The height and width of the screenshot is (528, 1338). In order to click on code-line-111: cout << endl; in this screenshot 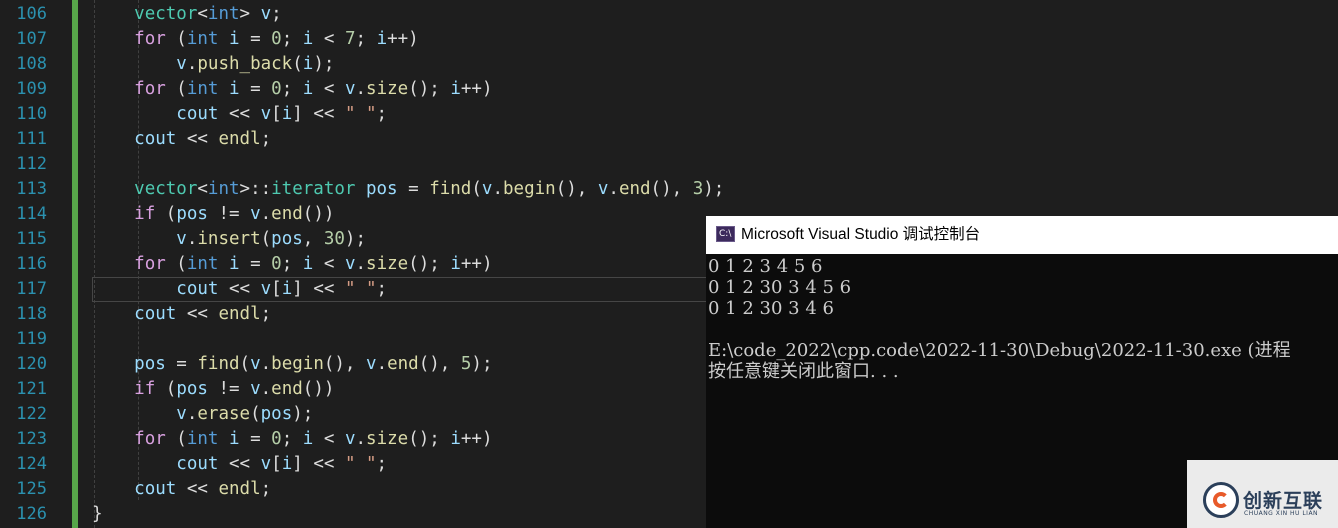, I will do `click(181, 139)`.